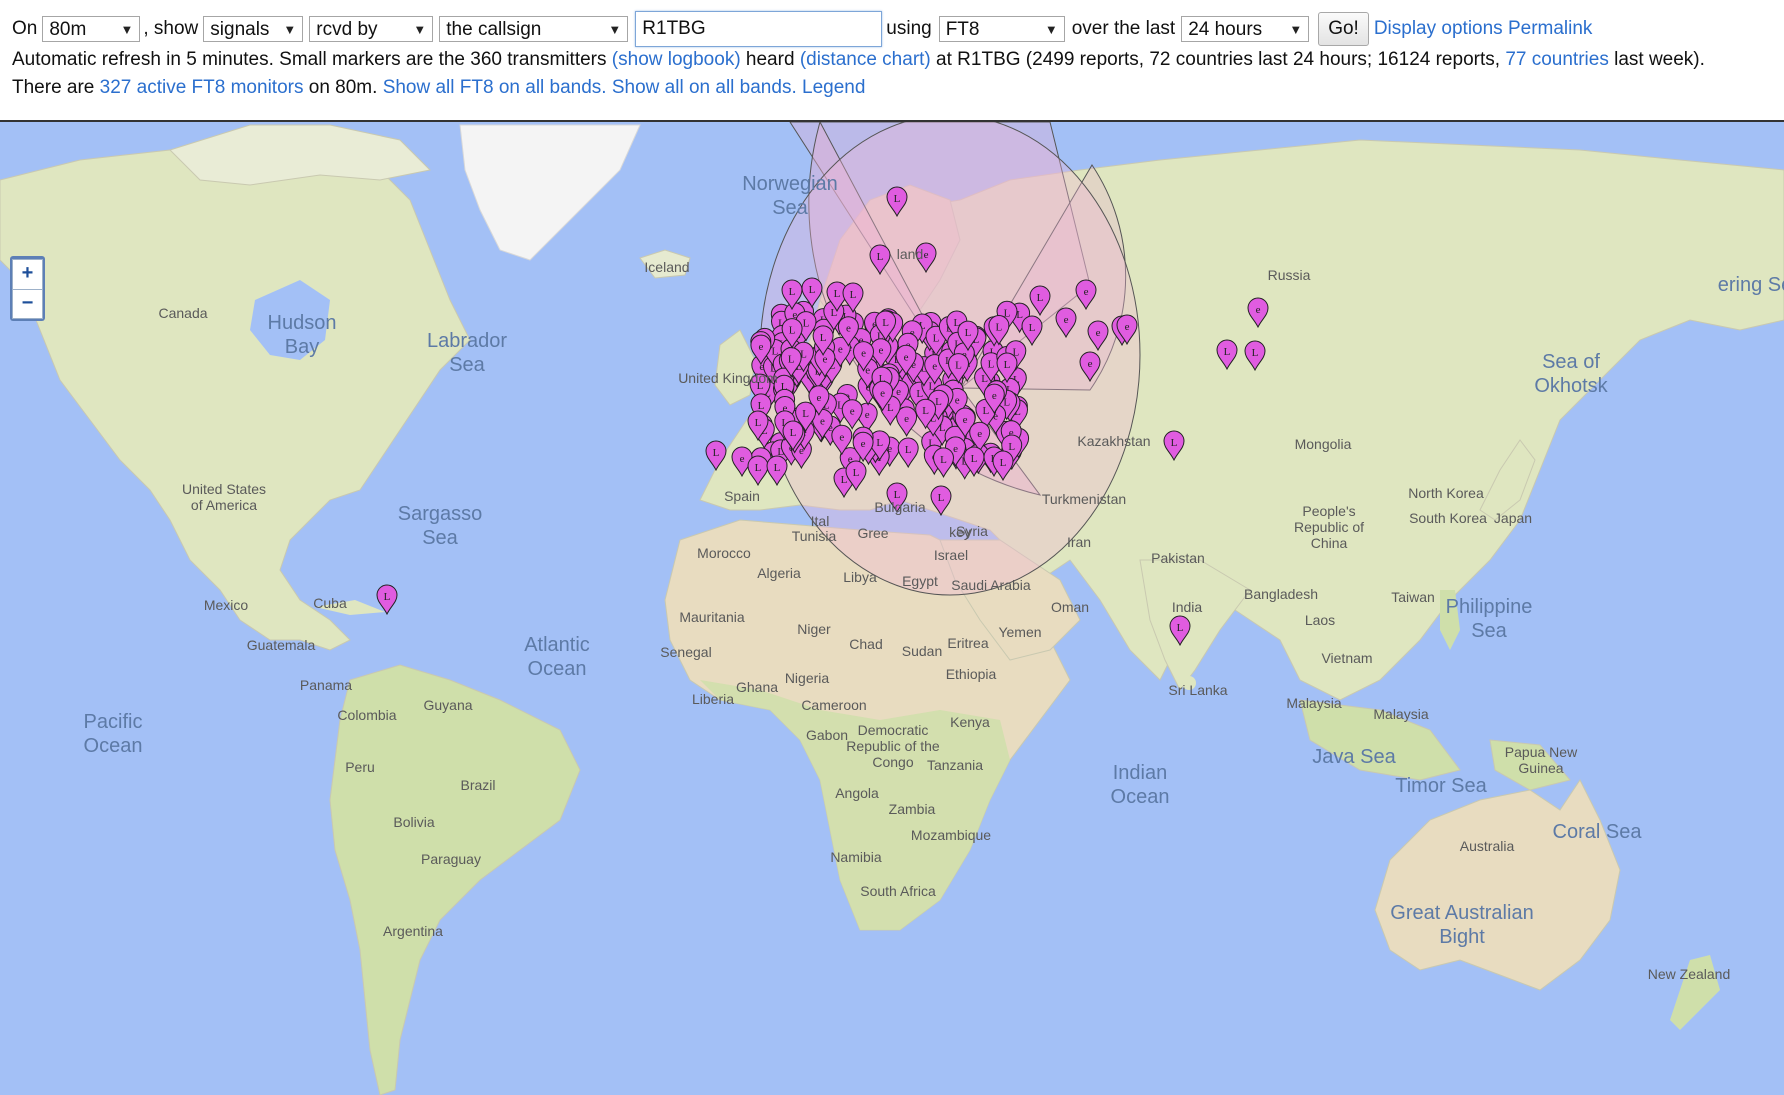 This screenshot has height=1095, width=1784. What do you see at coordinates (224, 497) in the screenshot?
I see `label-united-states: United States of America` at bounding box center [224, 497].